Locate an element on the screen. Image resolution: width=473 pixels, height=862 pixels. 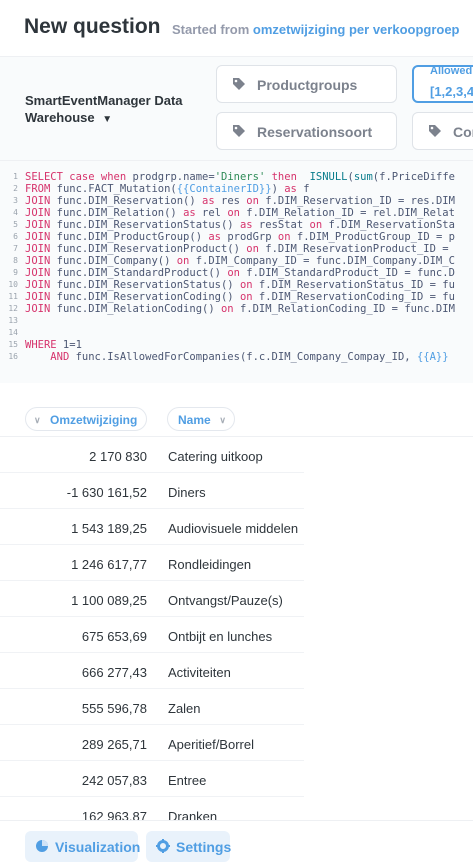
line-number: 1 is located at coordinates (15, 176).